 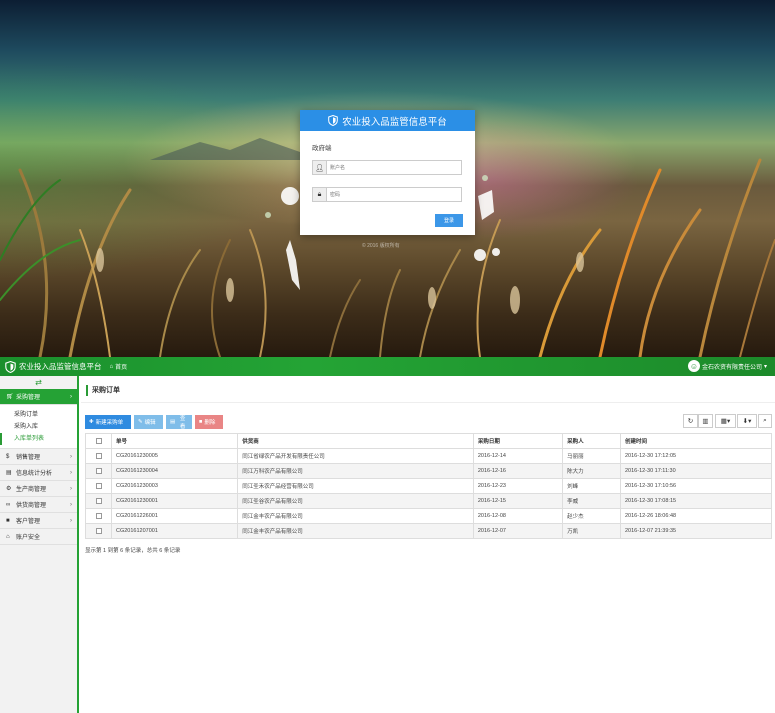 What do you see at coordinates (38, 489) in the screenshot?
I see `sidebar-item-manufacturers: ⚙ 生产商管理 ›` at bounding box center [38, 489].